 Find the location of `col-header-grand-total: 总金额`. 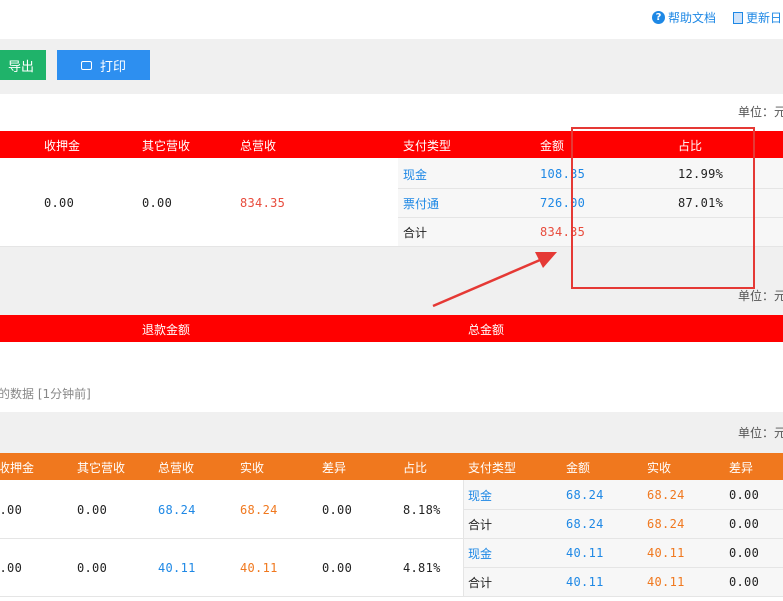

col-header-grand-total: 总金额 is located at coordinates (486, 330).